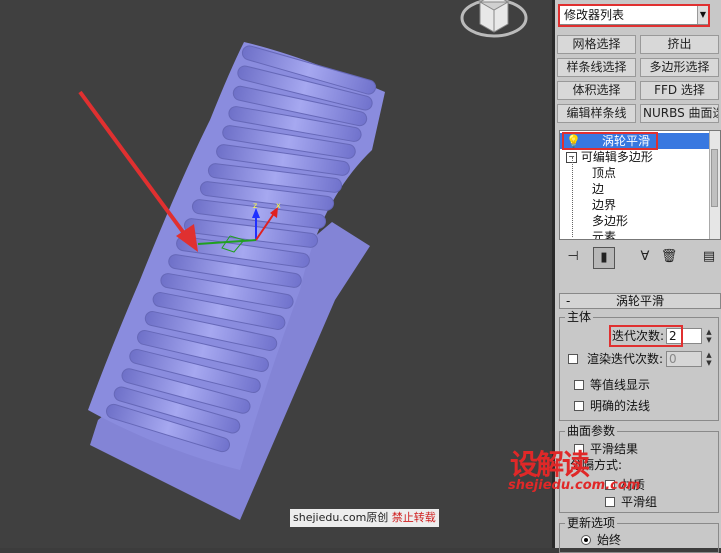  What do you see at coordinates (579, 385) in the screenshot?
I see `isoline-display-checkbox` at bounding box center [579, 385].